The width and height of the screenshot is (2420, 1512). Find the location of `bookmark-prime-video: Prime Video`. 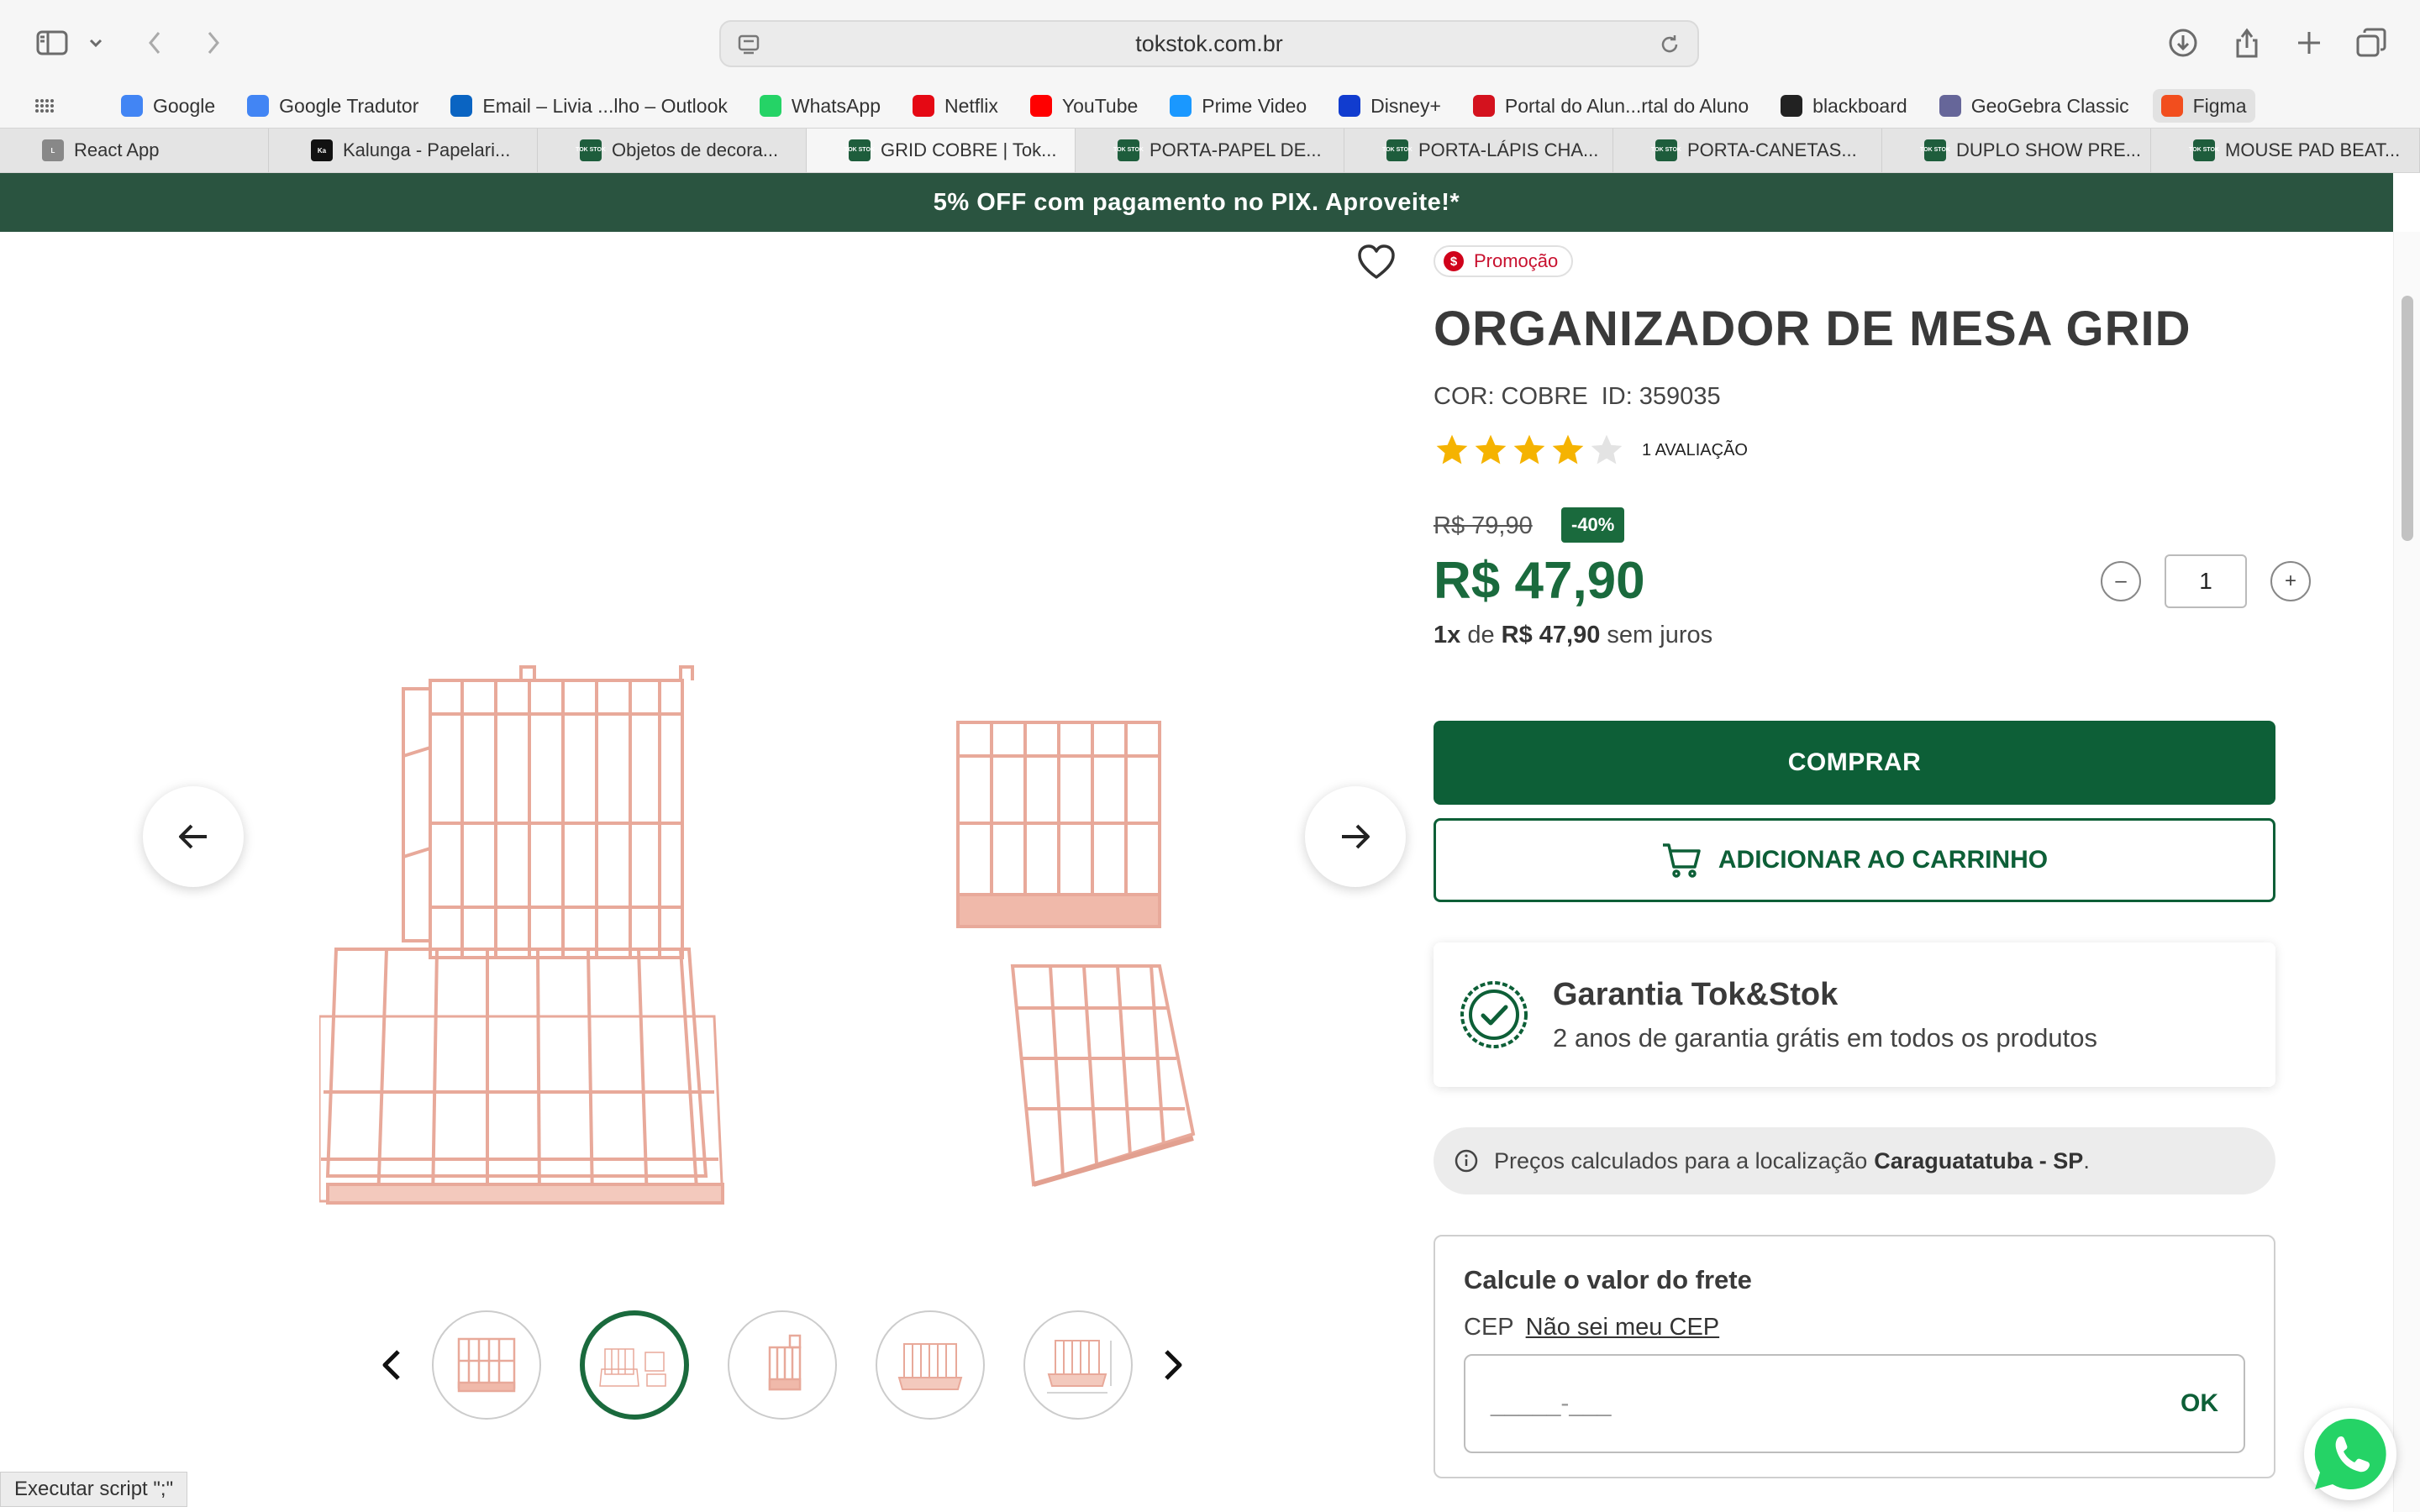

bookmark-prime-video: Prime Video is located at coordinates (1238, 106).